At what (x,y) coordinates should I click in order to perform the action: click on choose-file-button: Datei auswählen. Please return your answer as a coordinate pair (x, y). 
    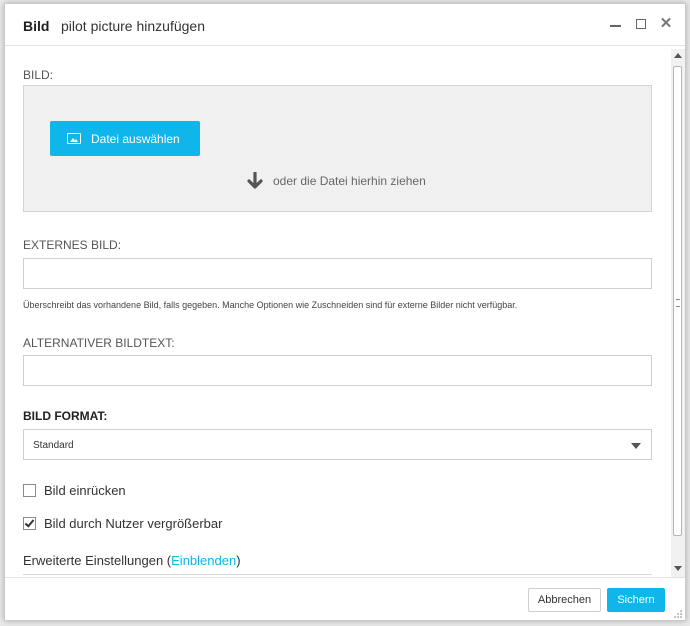
    Looking at the image, I should click on (125, 138).